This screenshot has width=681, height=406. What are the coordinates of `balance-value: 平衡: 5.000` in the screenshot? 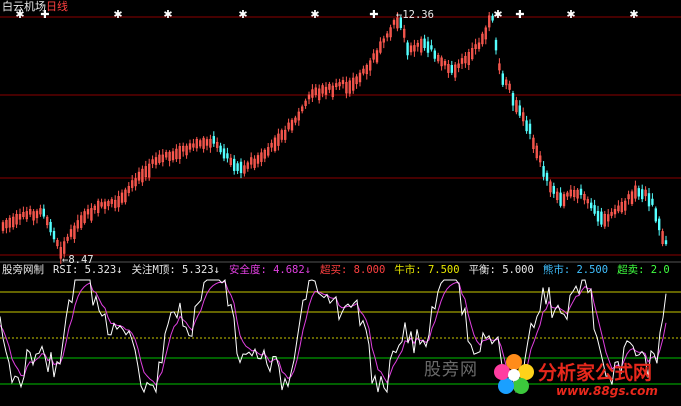 It's located at (501, 270).